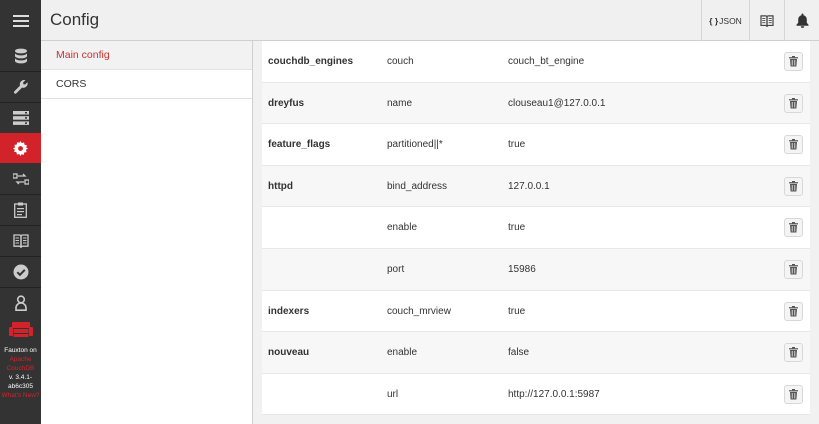 The image size is (819, 424). Describe the element at coordinates (20, 87) in the screenshot. I see `wrench-icon` at that location.